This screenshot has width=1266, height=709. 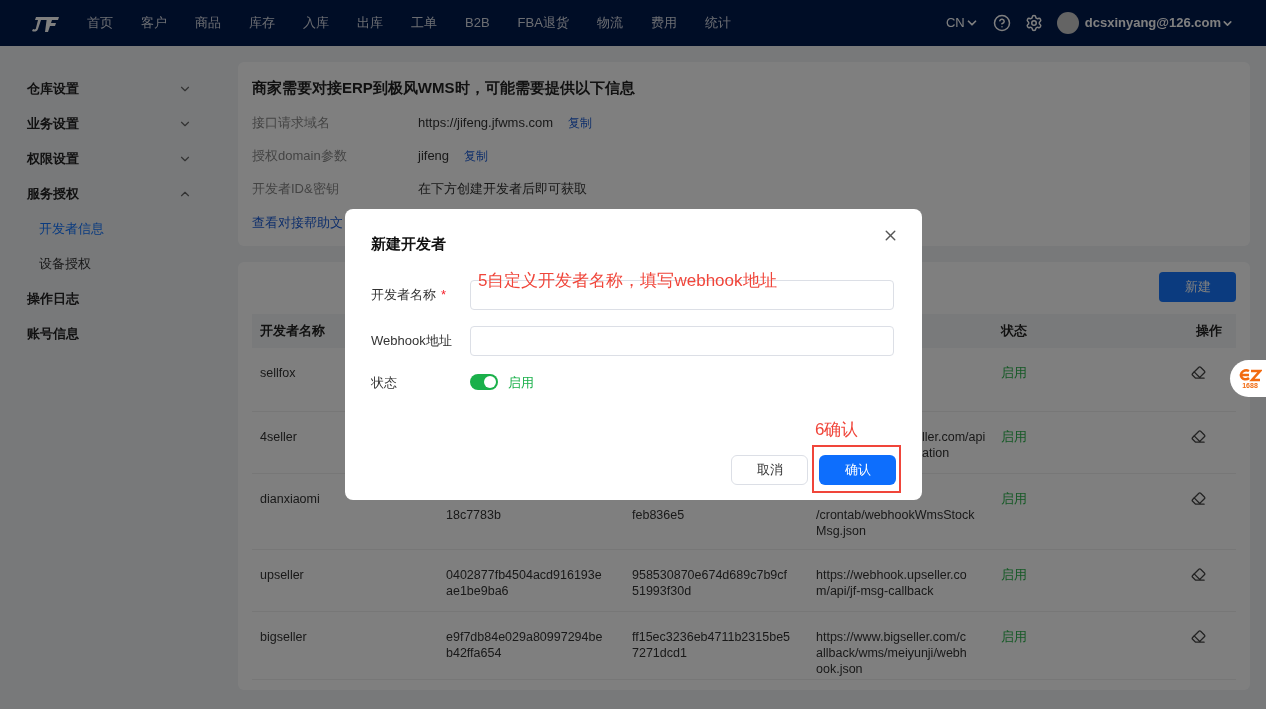 What do you see at coordinates (119, 123) in the screenshot?
I see `sidebar-group: 业务设置` at bounding box center [119, 123].